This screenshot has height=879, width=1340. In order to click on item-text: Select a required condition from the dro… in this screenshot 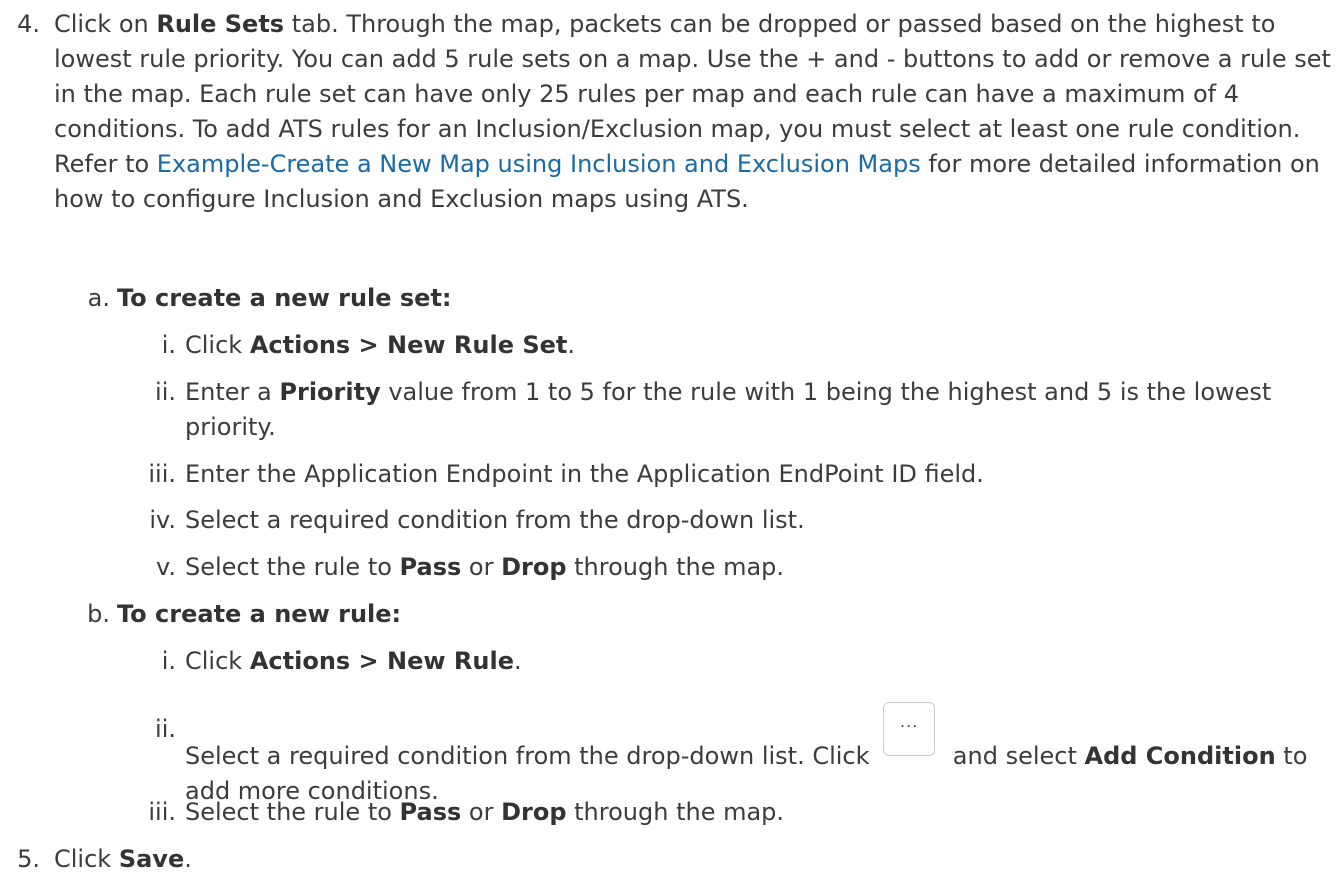, I will do `click(760, 520)`.